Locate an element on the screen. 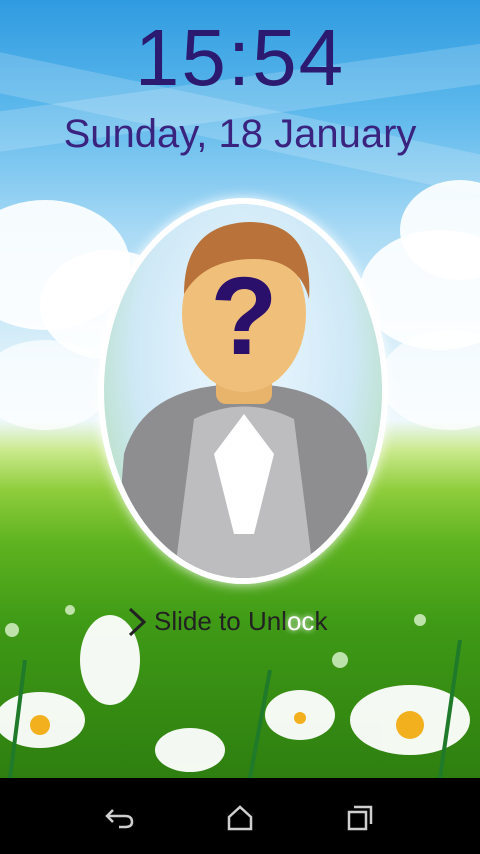 Image resolution: width=480 pixels, height=854 pixels. cloud is located at coordinates (430, 380).